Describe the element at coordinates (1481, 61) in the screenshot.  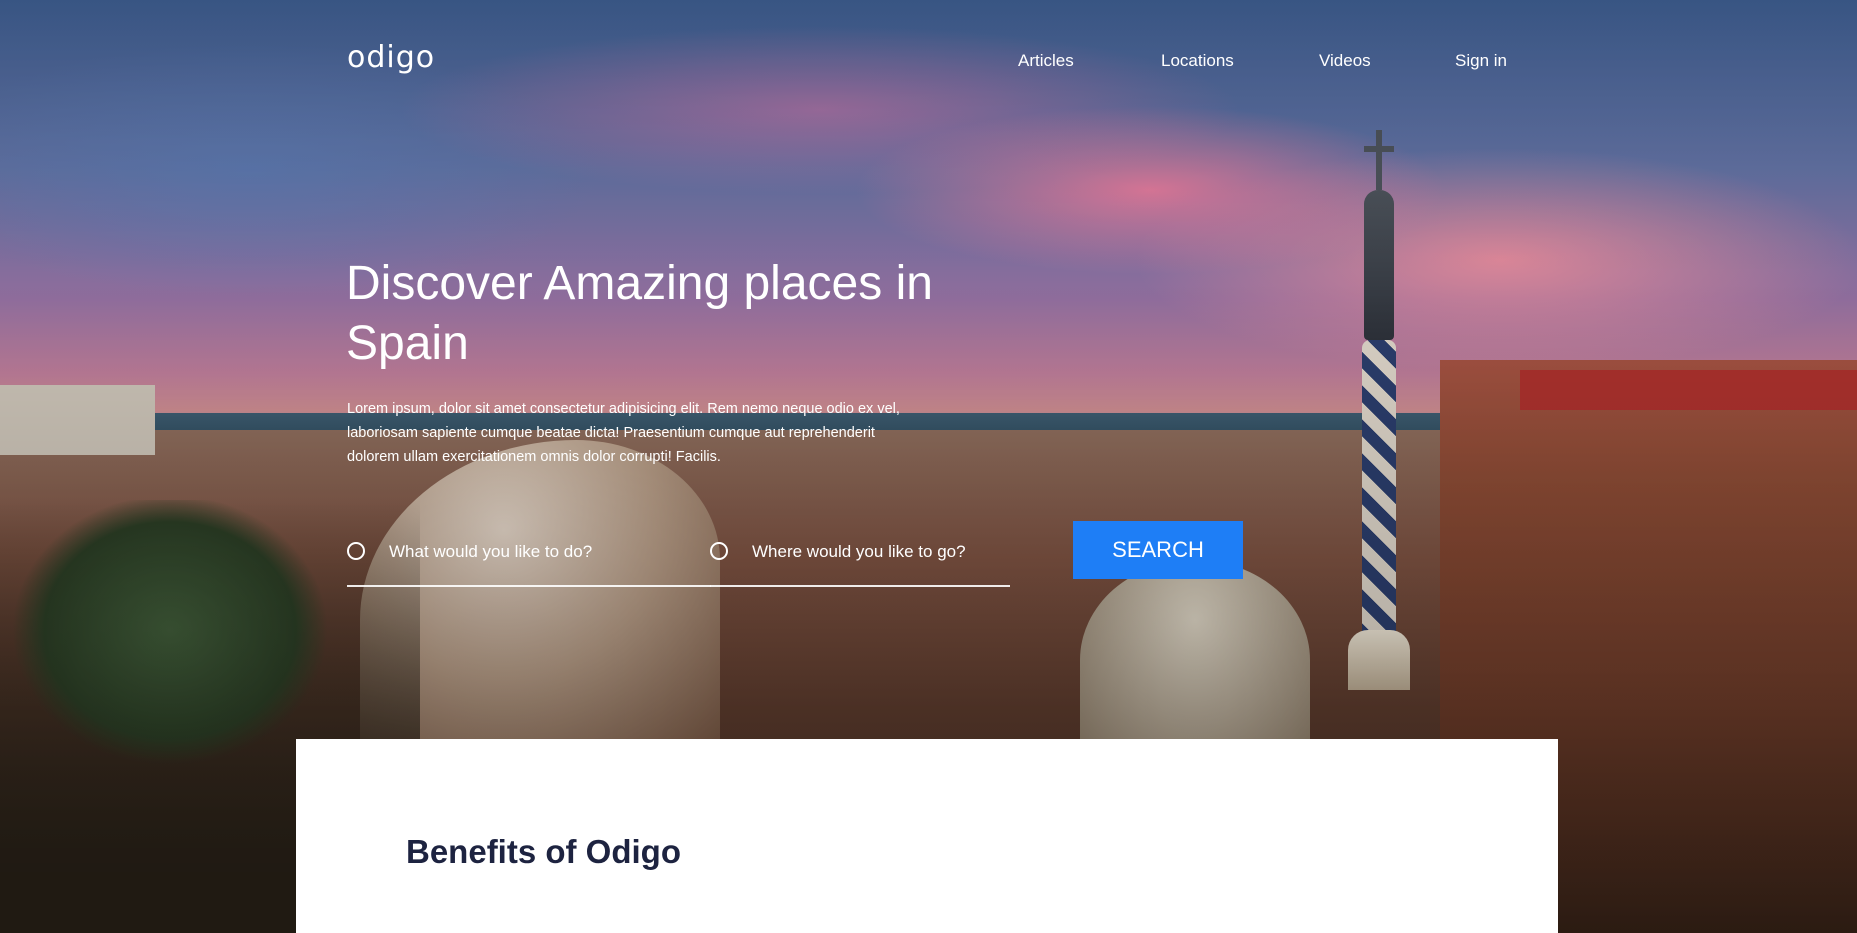
I see `nav-sign-in: Sign in` at that location.